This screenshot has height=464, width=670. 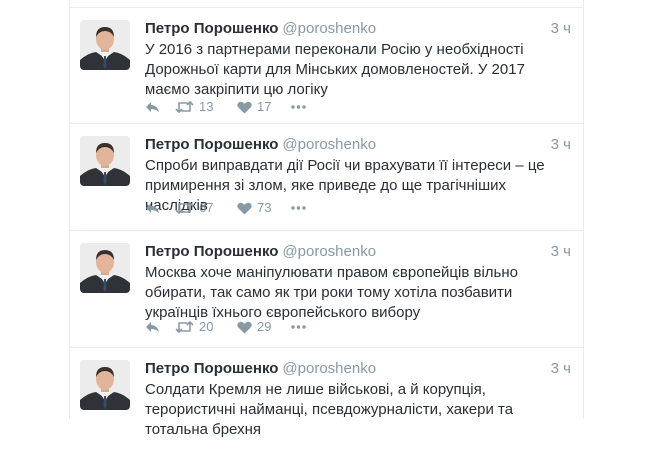 What do you see at coordinates (206, 326) in the screenshot?
I see `retweet-count: 20` at bounding box center [206, 326].